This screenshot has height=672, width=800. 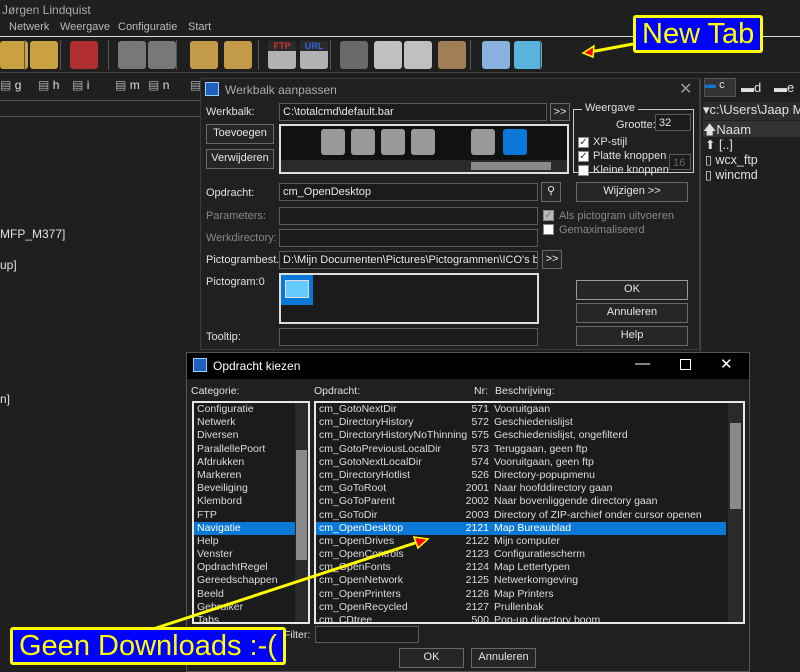 What do you see at coordinates (611, 48) in the screenshot?
I see `new-tab-arrow` at bounding box center [611, 48].